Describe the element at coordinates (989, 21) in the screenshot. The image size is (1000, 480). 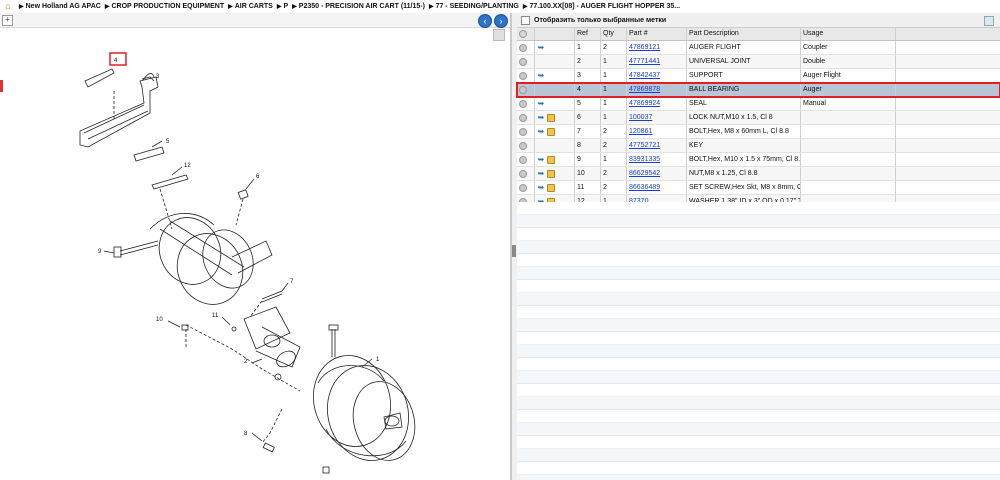
I see `export-icon` at that location.